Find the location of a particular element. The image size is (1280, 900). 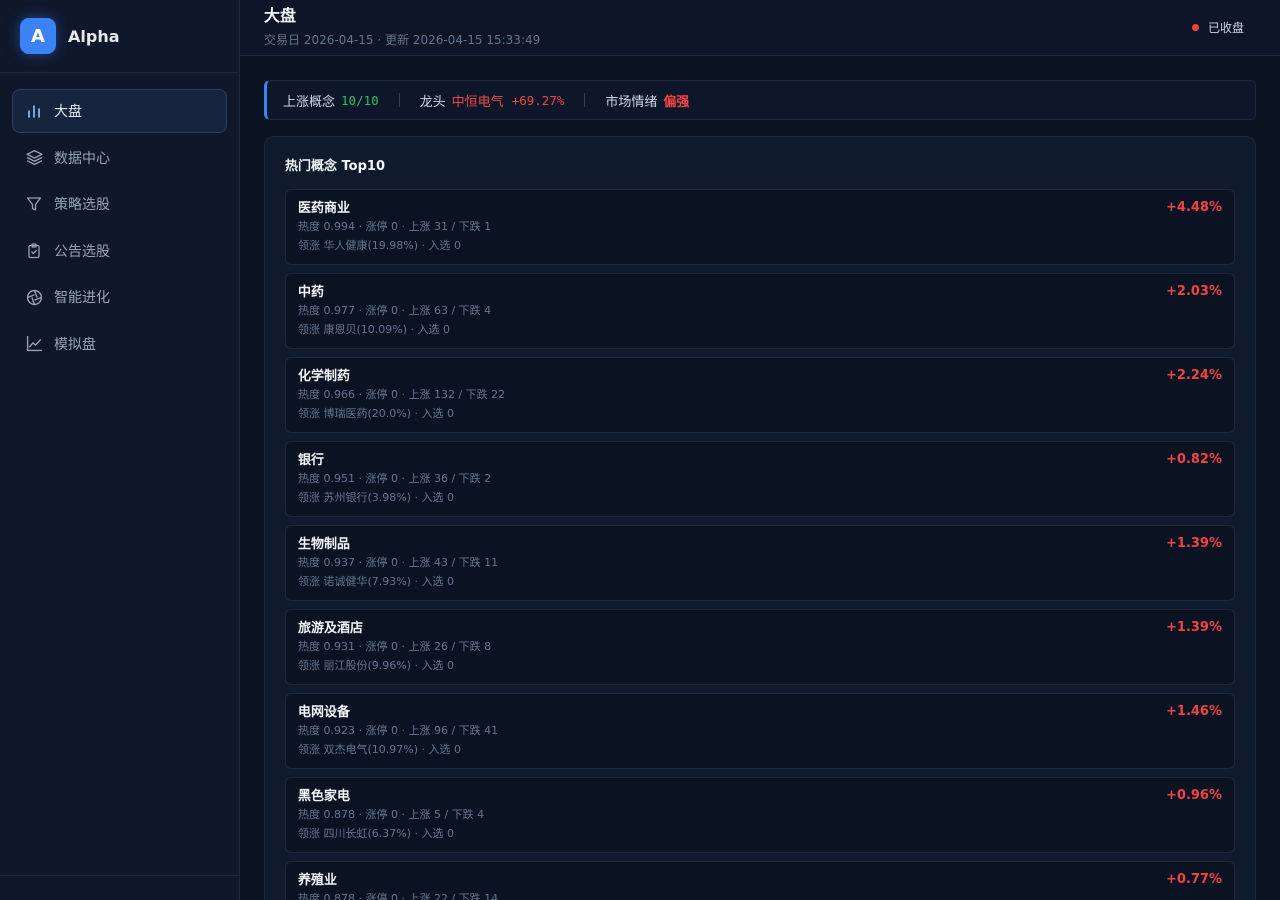

brand-name: Alpha is located at coordinates (94, 36).